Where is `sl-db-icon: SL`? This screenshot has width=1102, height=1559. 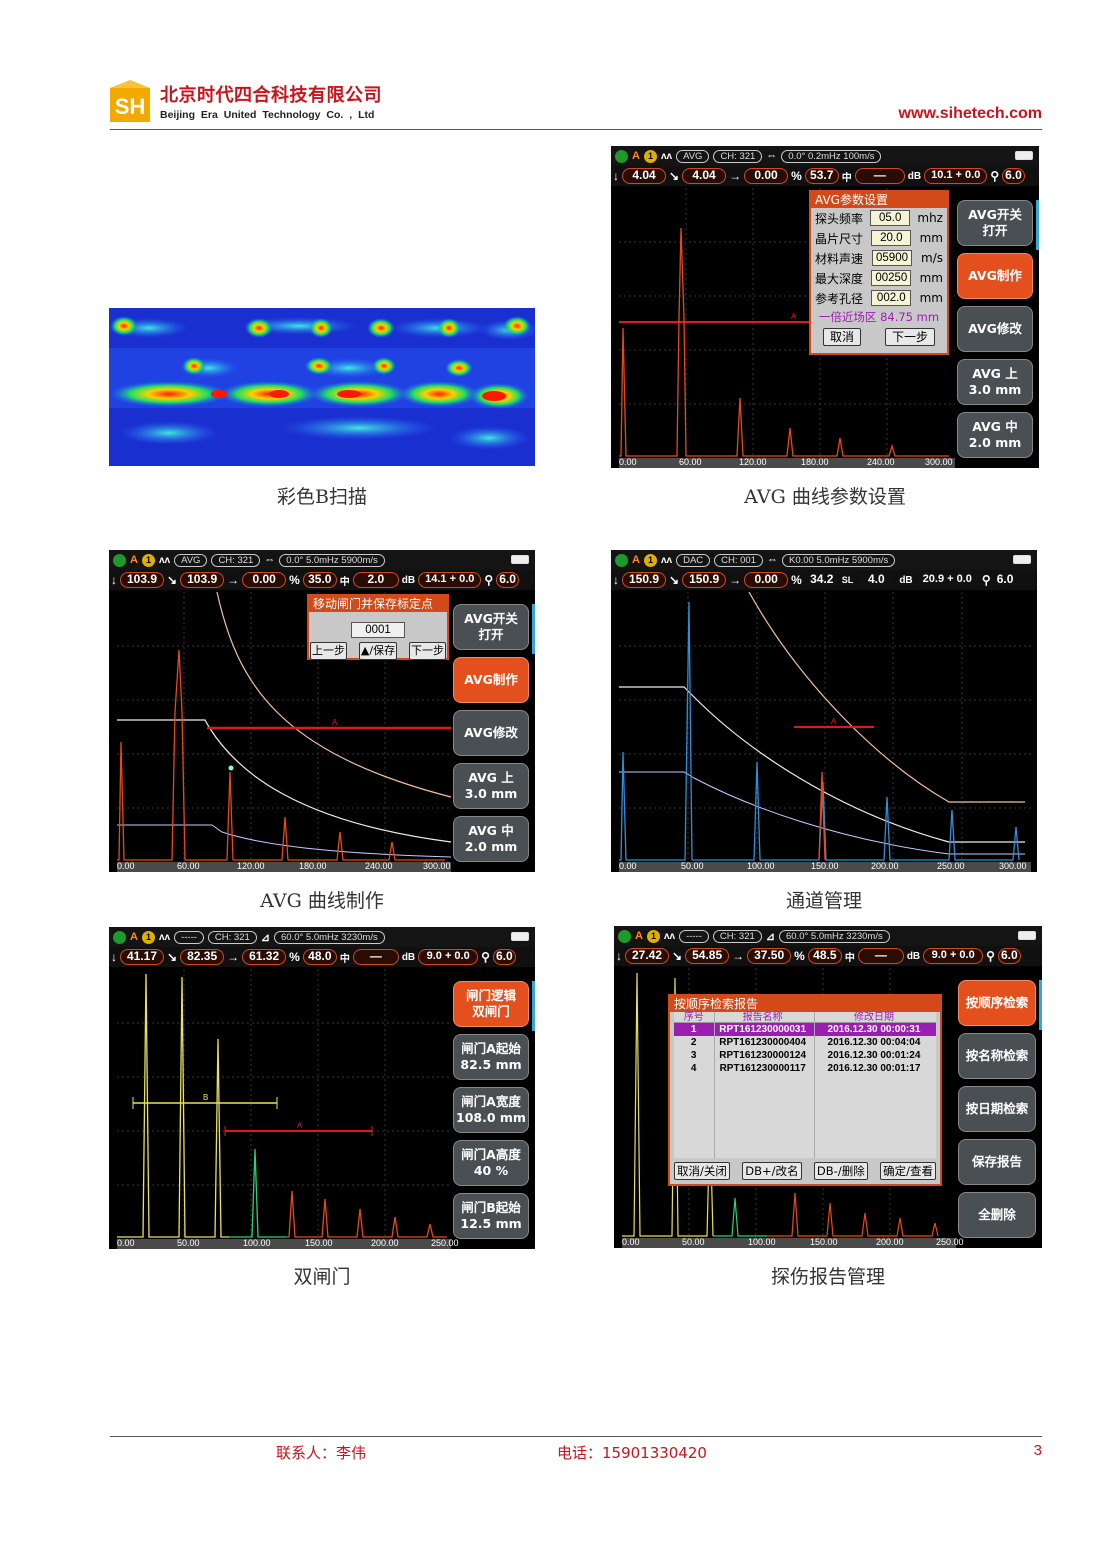 sl-db-icon: SL is located at coordinates (847, 580).